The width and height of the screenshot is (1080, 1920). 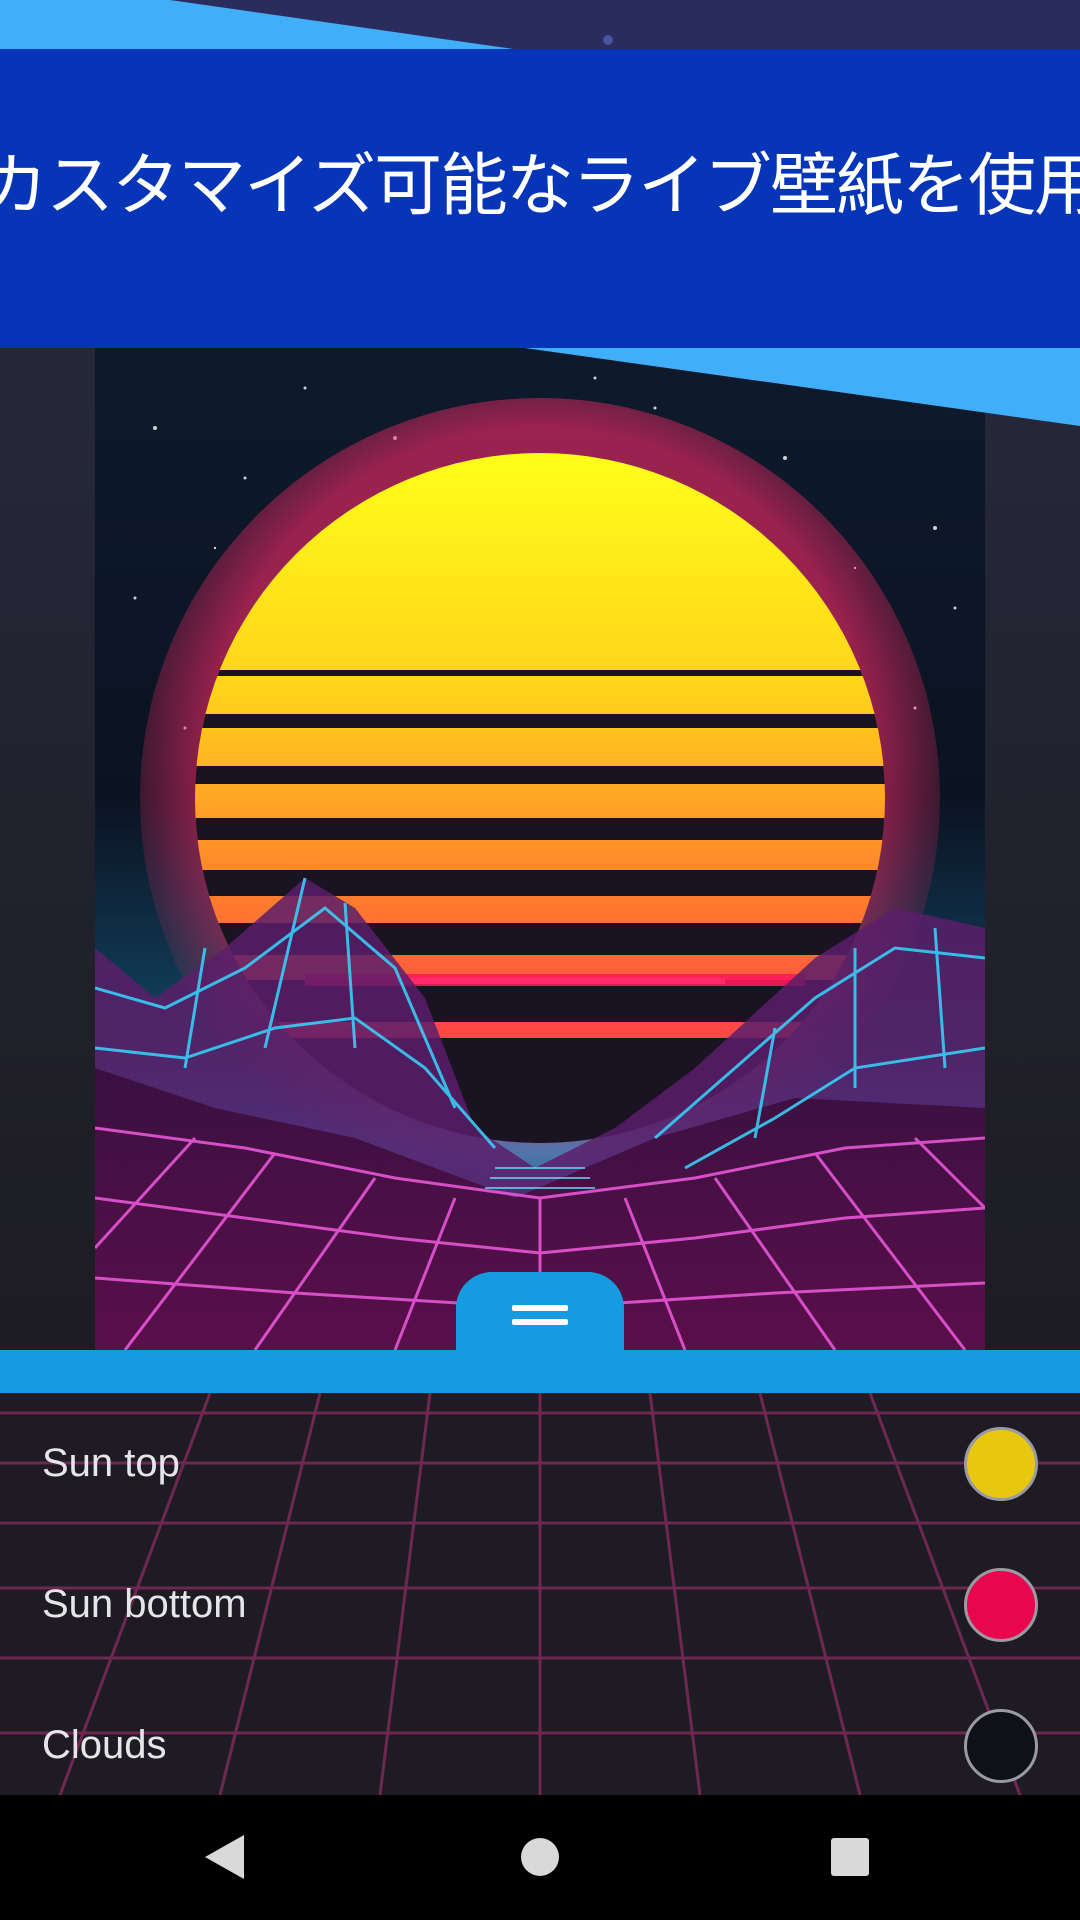 I want to click on clouds-color-swatch, so click(x=1001, y=1745).